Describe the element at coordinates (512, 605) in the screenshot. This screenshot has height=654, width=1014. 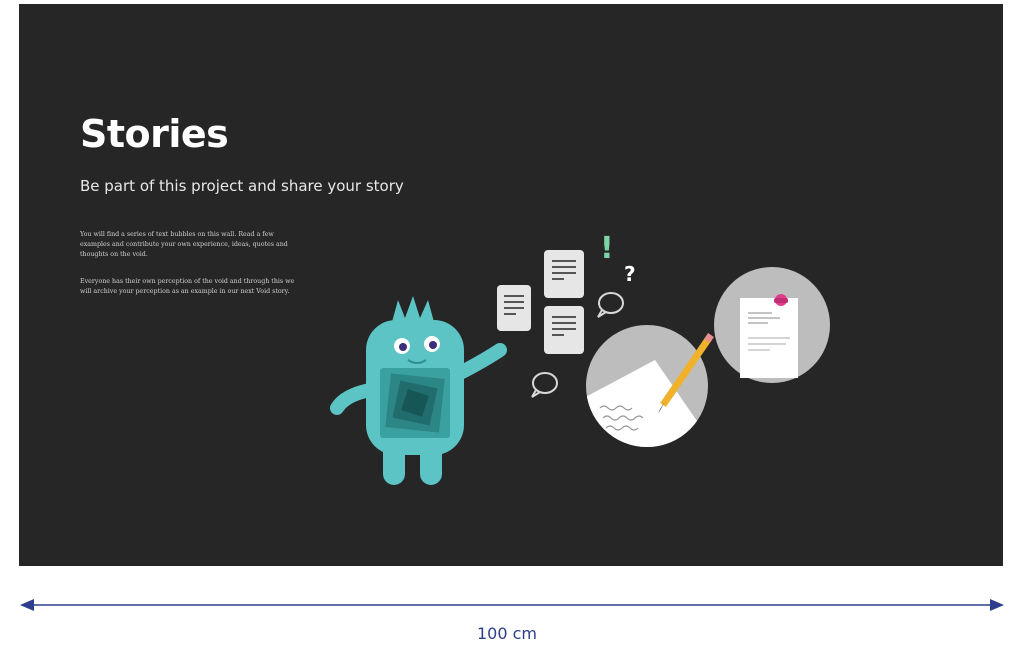
I see `dimension-arrow` at that location.